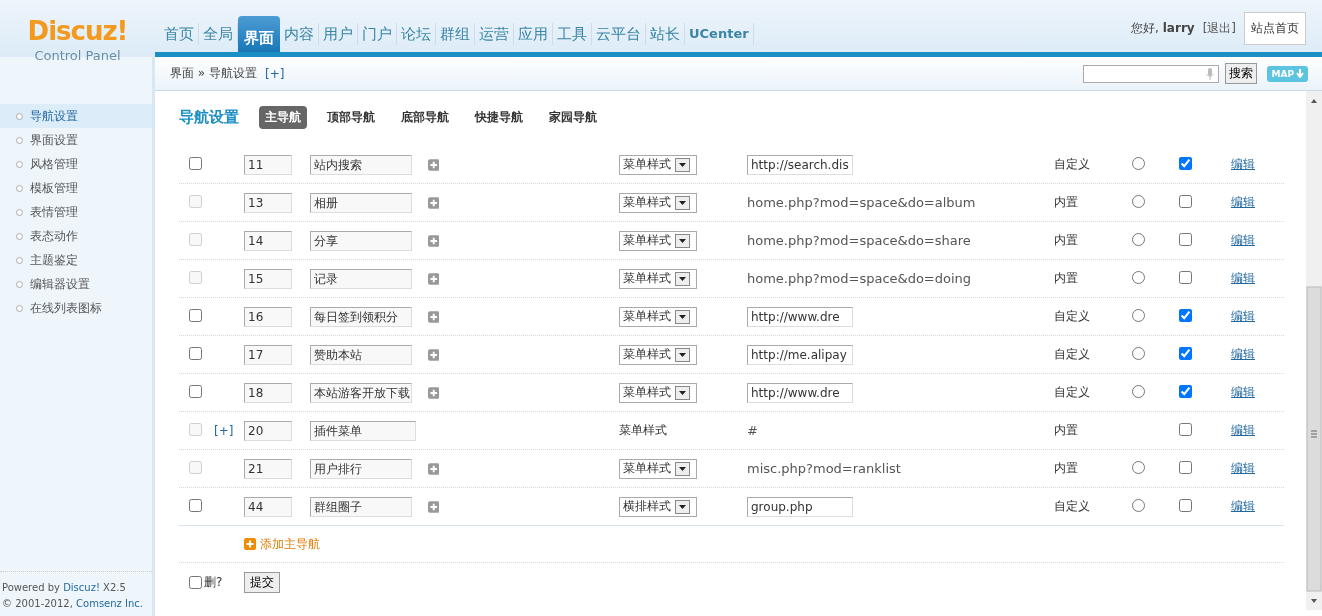 The height and width of the screenshot is (616, 1322). I want to click on nav-tab: 内容, so click(299, 34).